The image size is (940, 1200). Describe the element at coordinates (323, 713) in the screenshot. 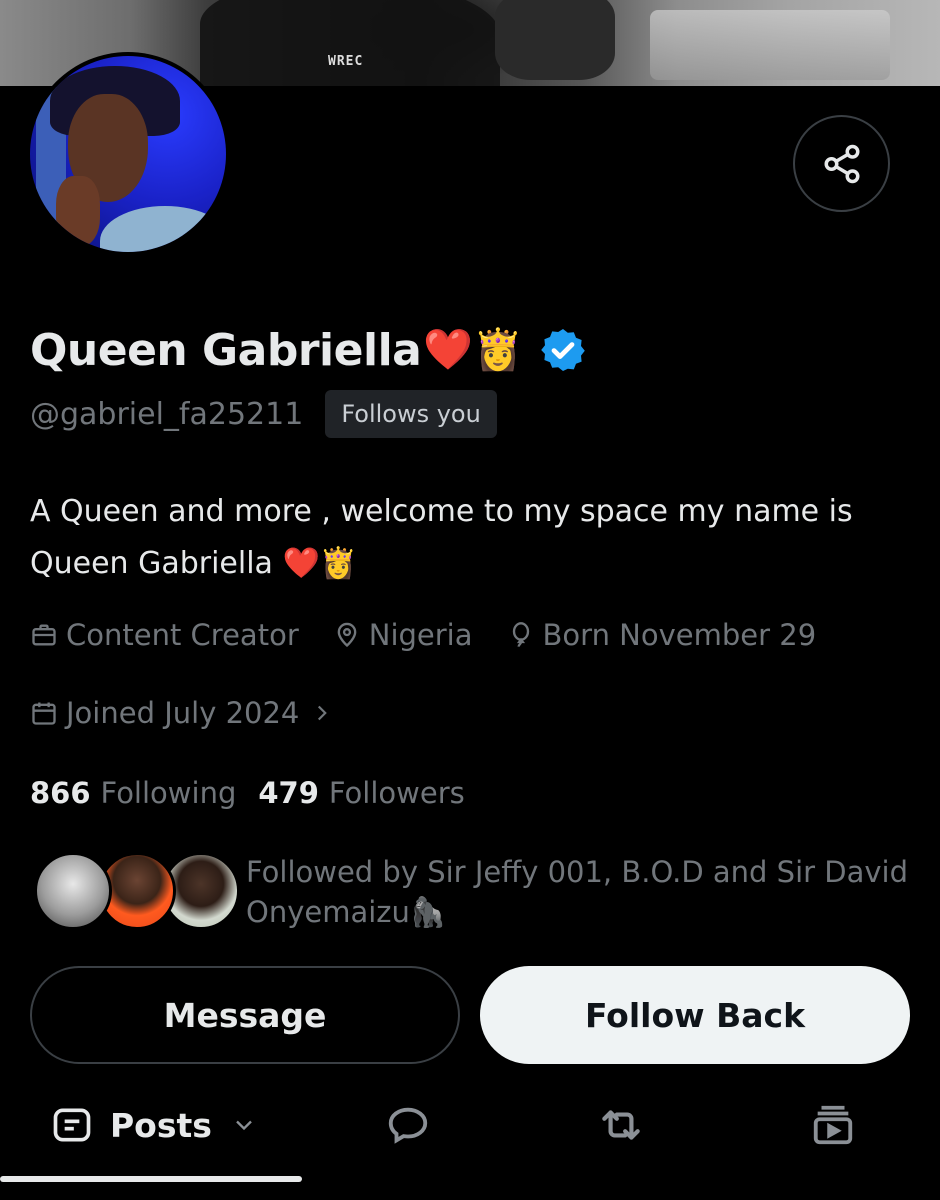

I see `chevron-right-icon` at that location.